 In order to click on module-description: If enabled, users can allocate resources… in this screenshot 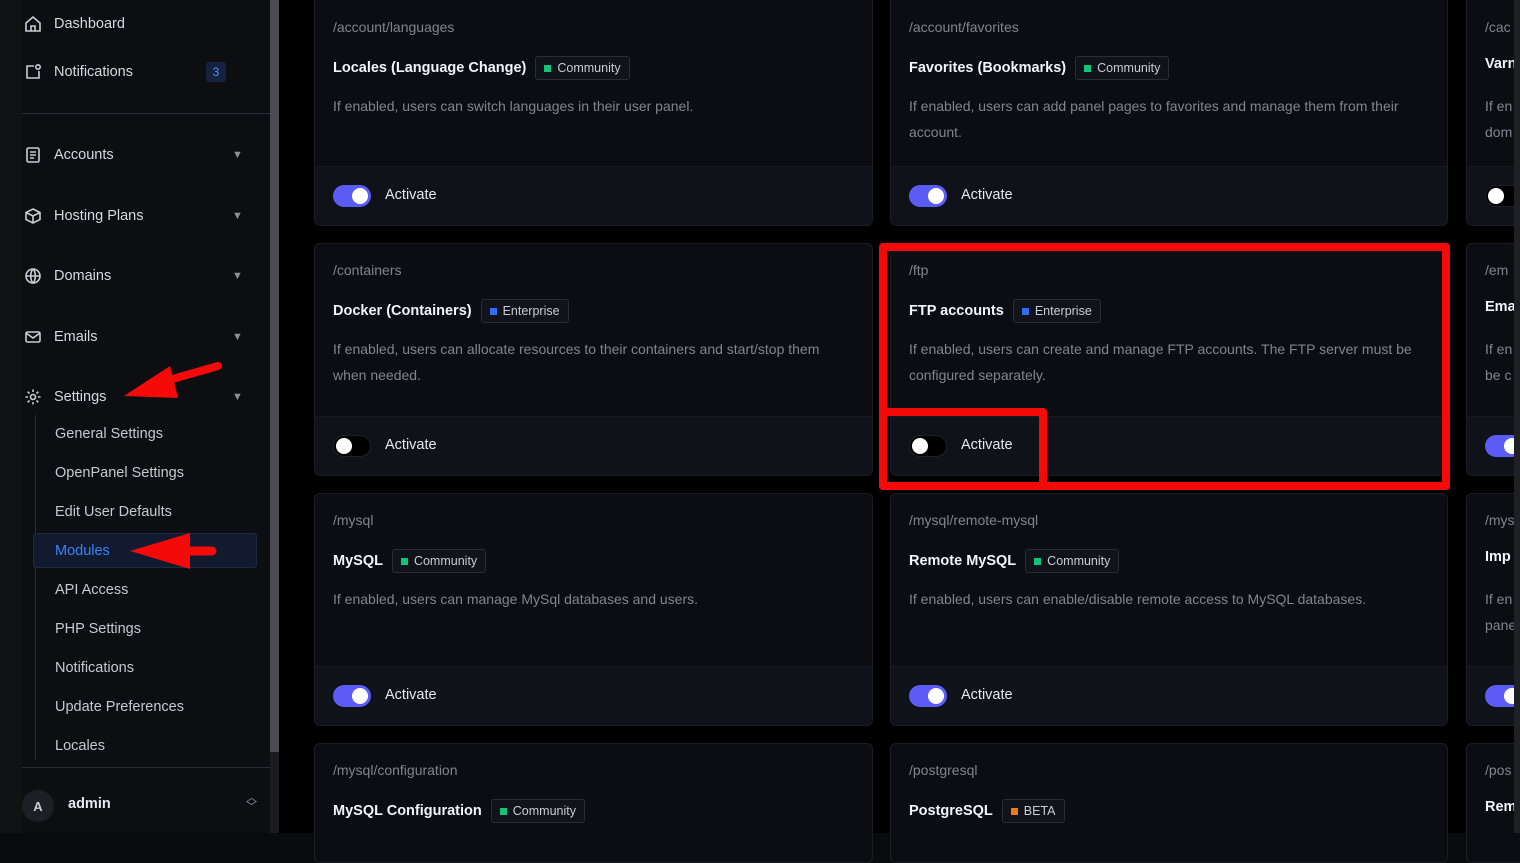, I will do `click(576, 362)`.